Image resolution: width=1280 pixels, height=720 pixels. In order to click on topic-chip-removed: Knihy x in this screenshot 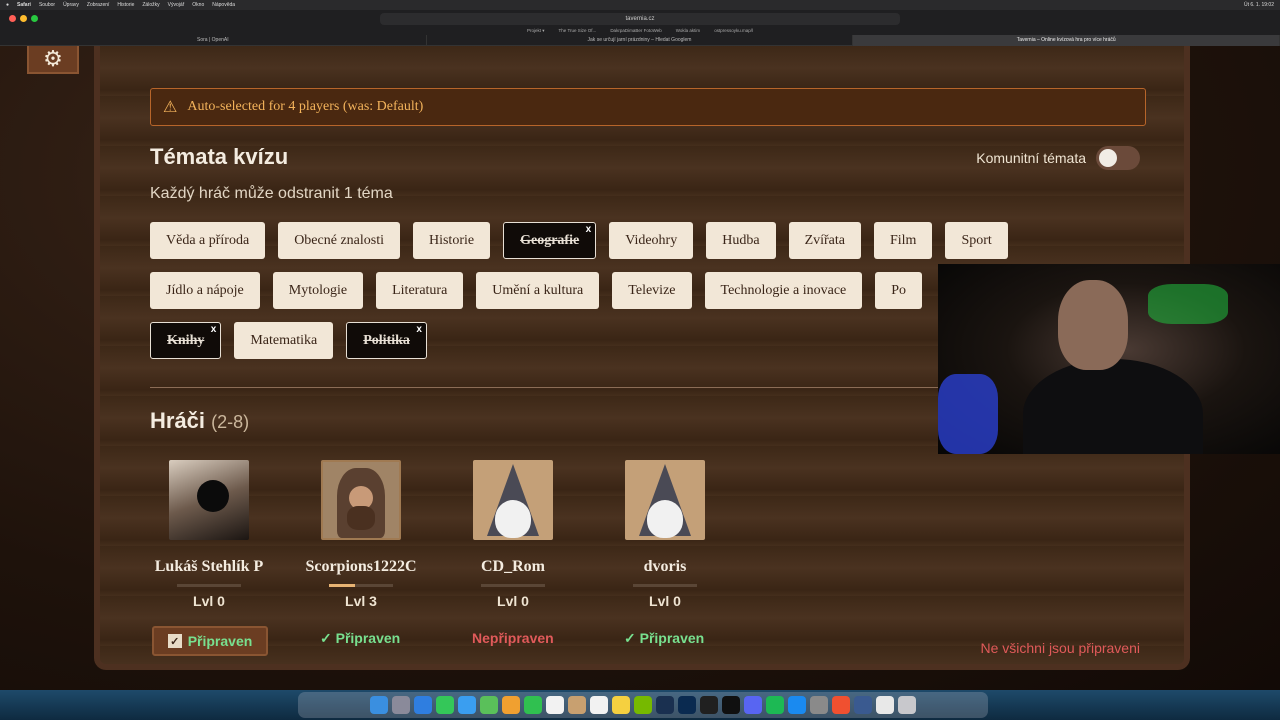, I will do `click(186, 340)`.